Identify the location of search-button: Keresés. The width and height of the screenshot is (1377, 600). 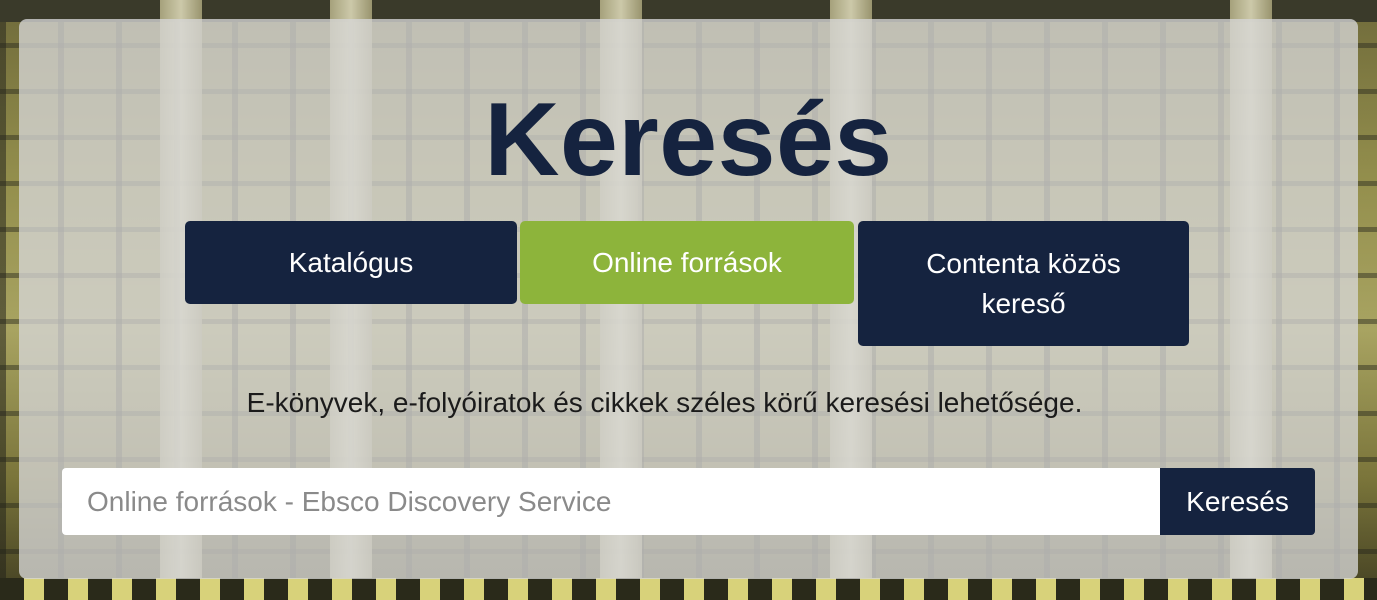
(1237, 501).